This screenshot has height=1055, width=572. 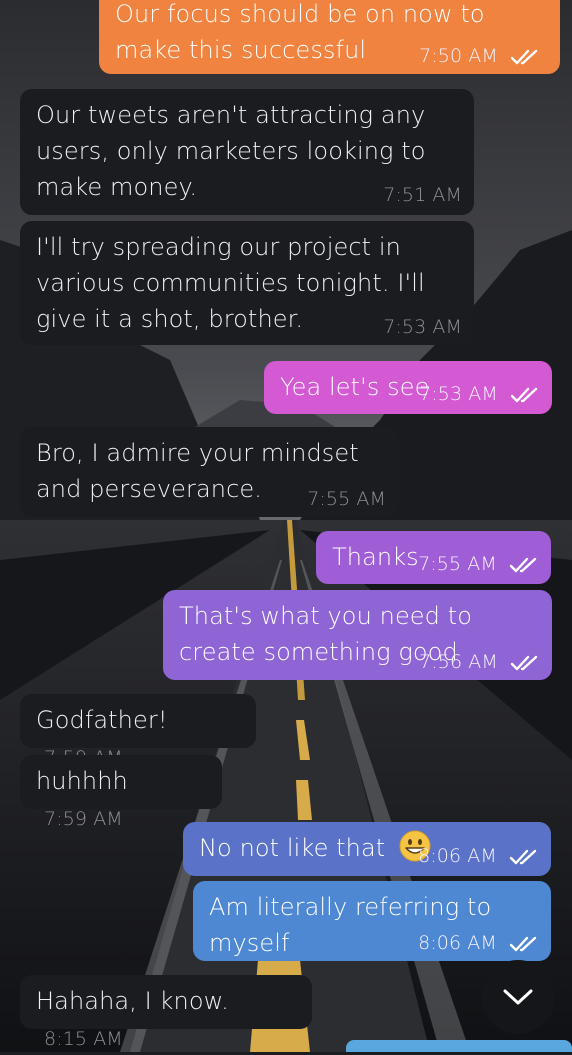 I want to click on message-bubble-incoming: Hahaha, I know. 8:15 AM, so click(x=166, y=1012).